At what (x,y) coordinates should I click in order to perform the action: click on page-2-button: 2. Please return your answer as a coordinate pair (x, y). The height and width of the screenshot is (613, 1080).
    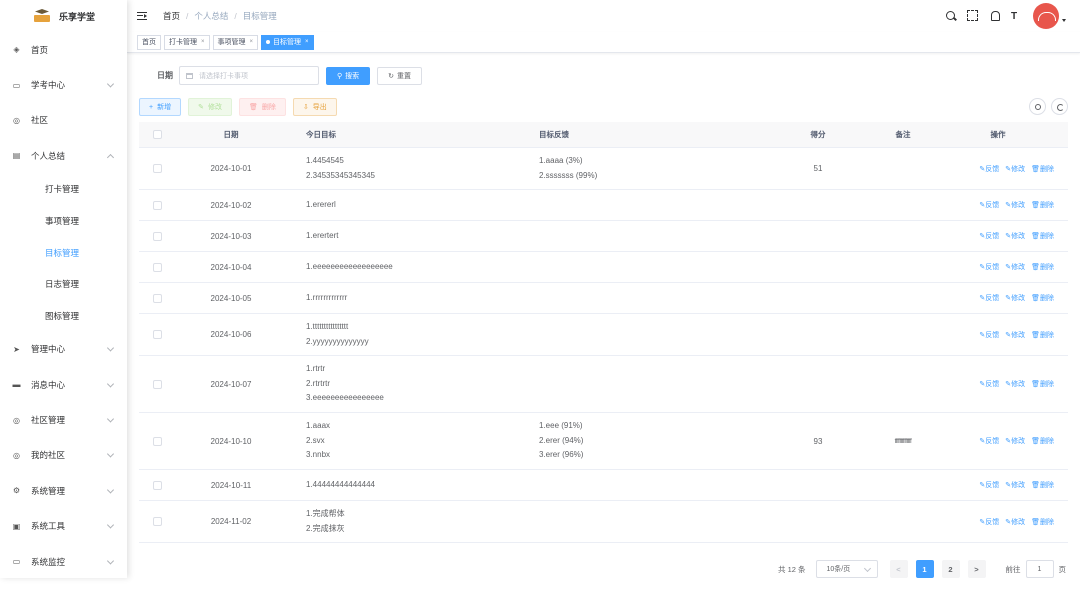
    Looking at the image, I should click on (950, 569).